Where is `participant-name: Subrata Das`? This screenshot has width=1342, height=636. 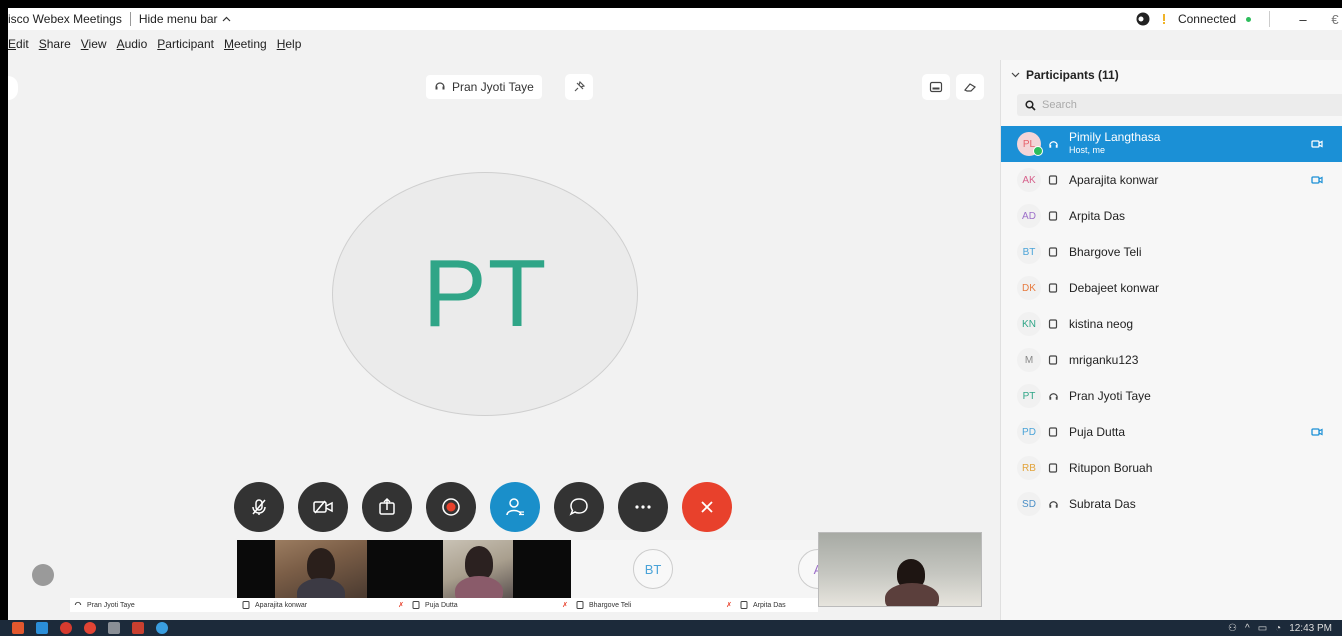 participant-name: Subrata Das is located at coordinates (1102, 503).